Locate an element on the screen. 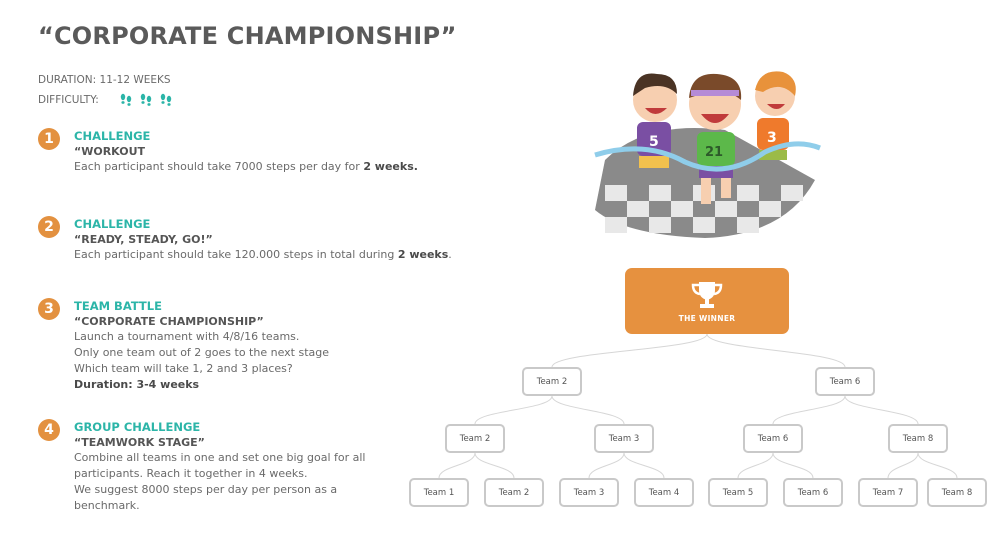 This screenshot has height=551, width=1000. line-emphasis: 2 weeks. is located at coordinates (390, 166).